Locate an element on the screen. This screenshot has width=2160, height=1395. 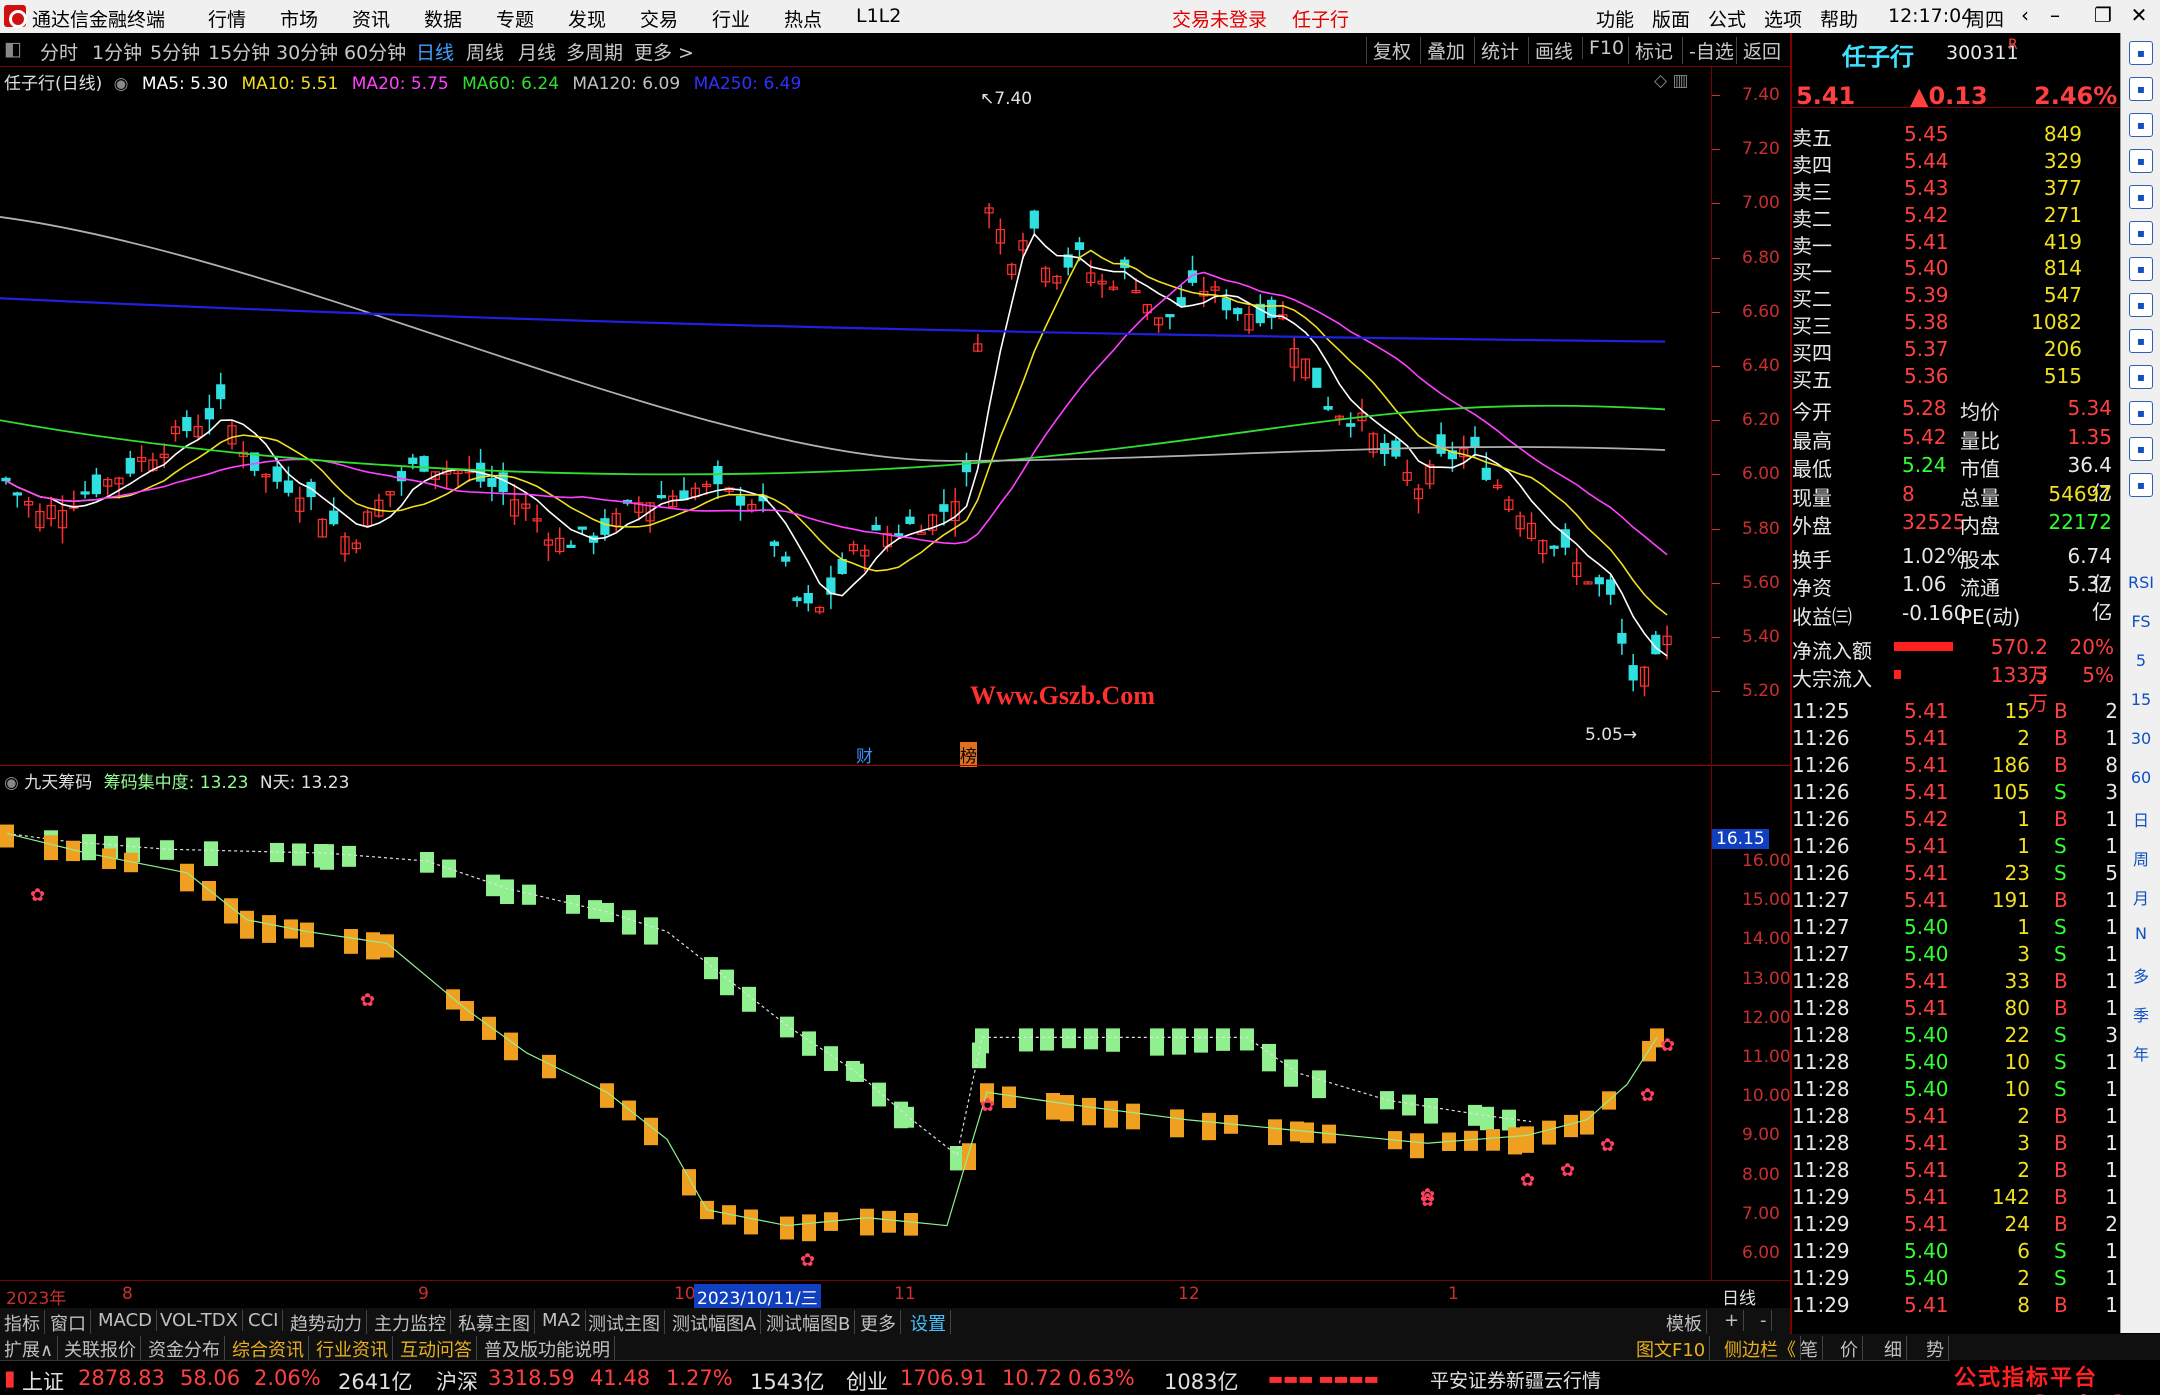
menu-banmian: 版面 is located at coordinates (1671, 18).